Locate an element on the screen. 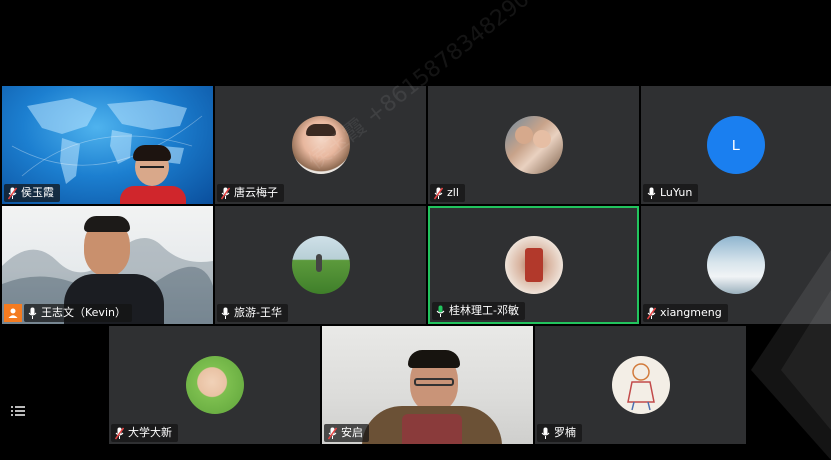  name-tag: 大学大新 is located at coordinates (144, 433).